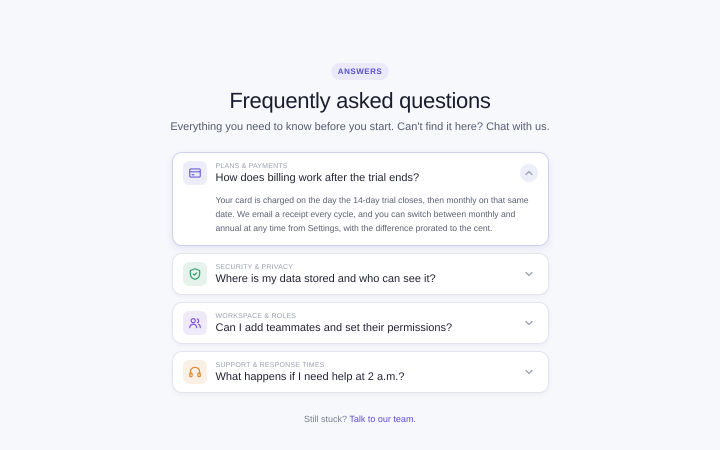 The image size is (720, 450). I want to click on section-badge: ANSWERS, so click(360, 71).